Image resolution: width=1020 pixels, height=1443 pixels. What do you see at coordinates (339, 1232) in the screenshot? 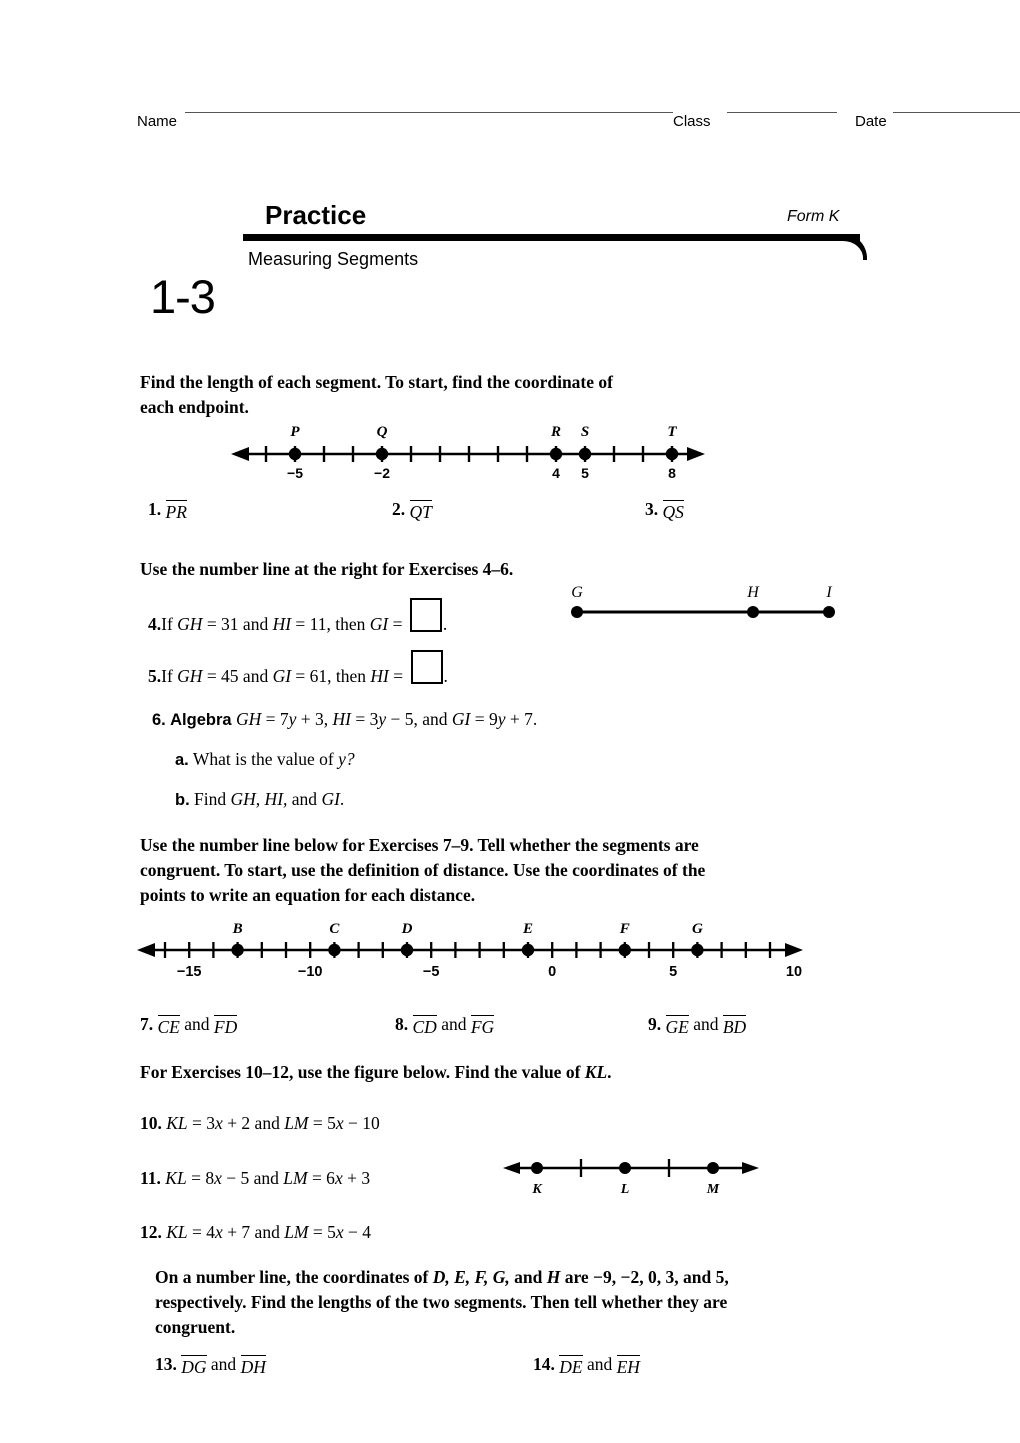
I see `exercise-12-x-2: x` at bounding box center [339, 1232].